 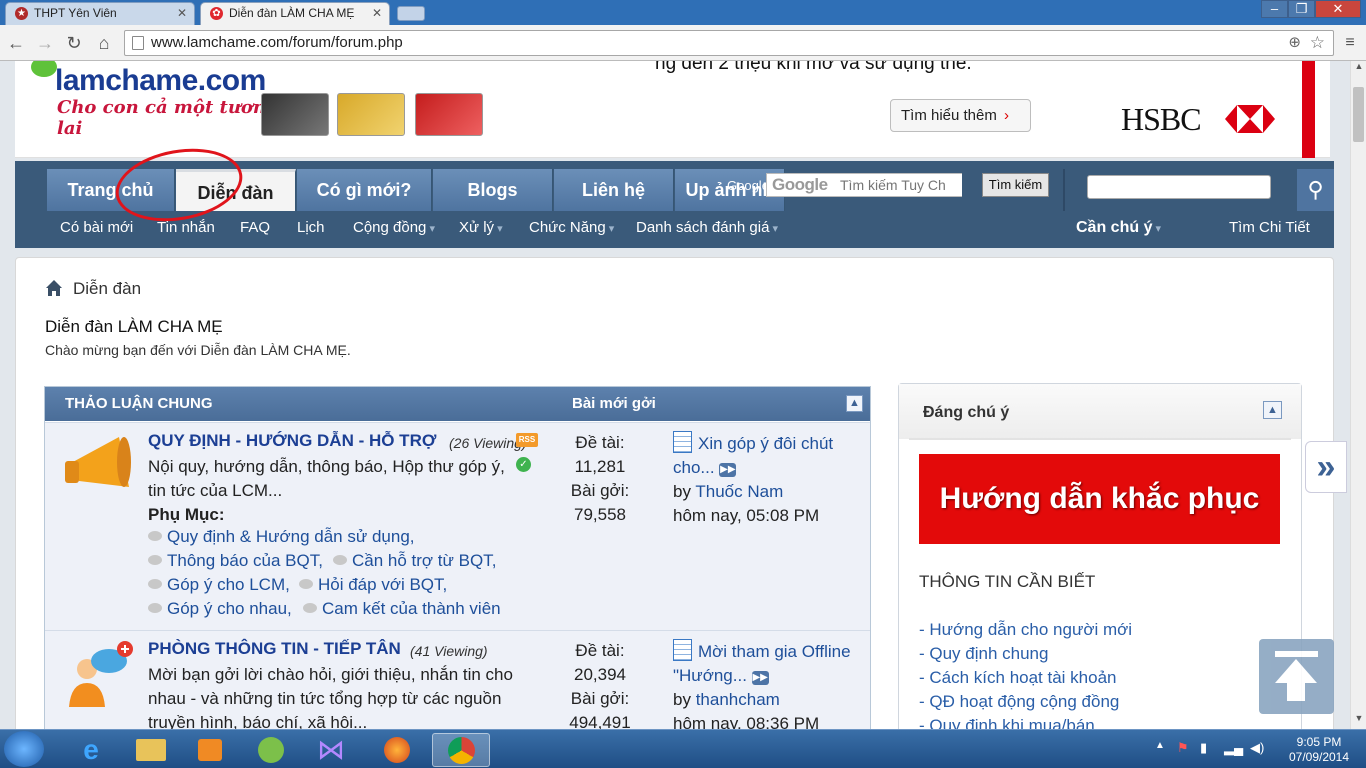 I want to click on sub-danh-sach: Danh sách đánh giá ▾, so click(x=707, y=227).